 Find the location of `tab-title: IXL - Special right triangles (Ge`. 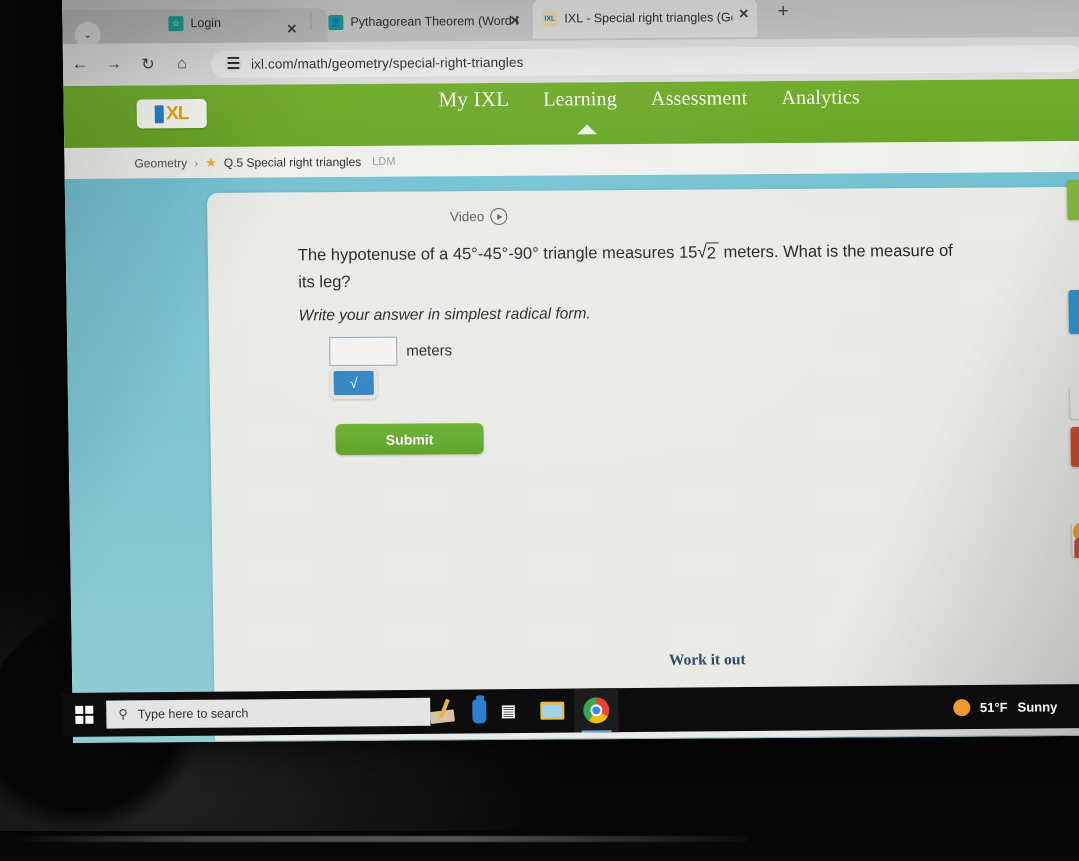

tab-title: IXL - Special right triangles (Ge is located at coordinates (648, 18).